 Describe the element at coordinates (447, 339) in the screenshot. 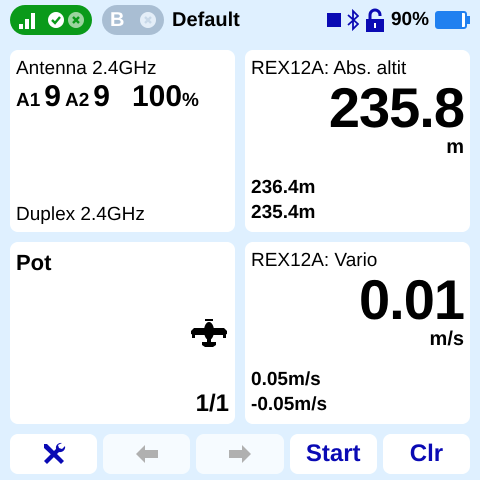

I see `sensor-unit: m/s` at that location.